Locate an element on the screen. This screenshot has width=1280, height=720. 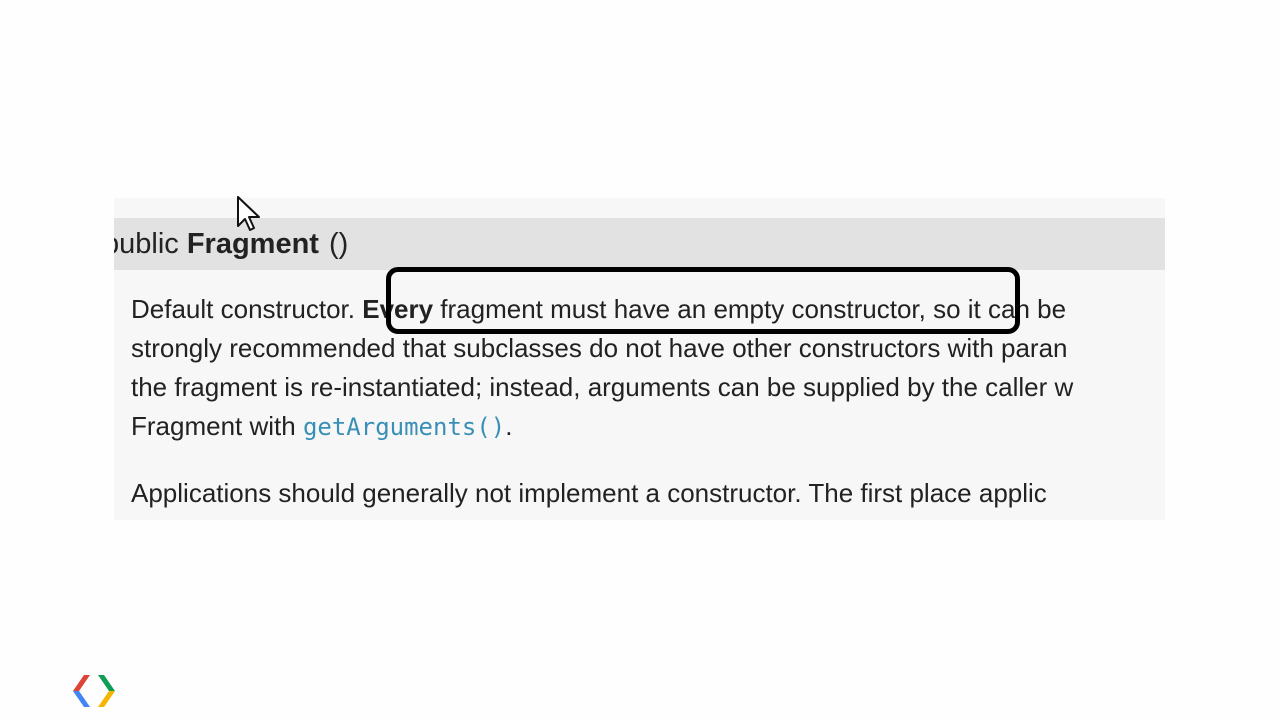
highlight-box is located at coordinates (703, 300).